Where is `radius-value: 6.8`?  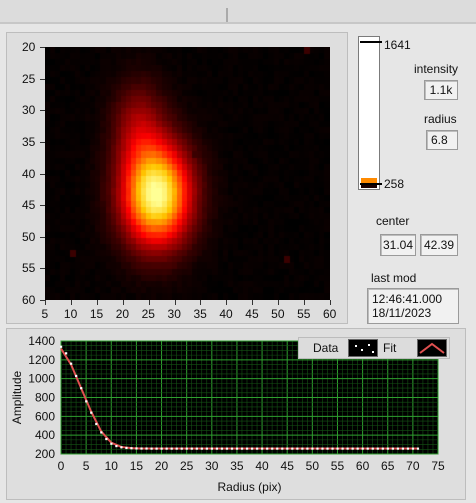
radius-value: 6.8 is located at coordinates (442, 140).